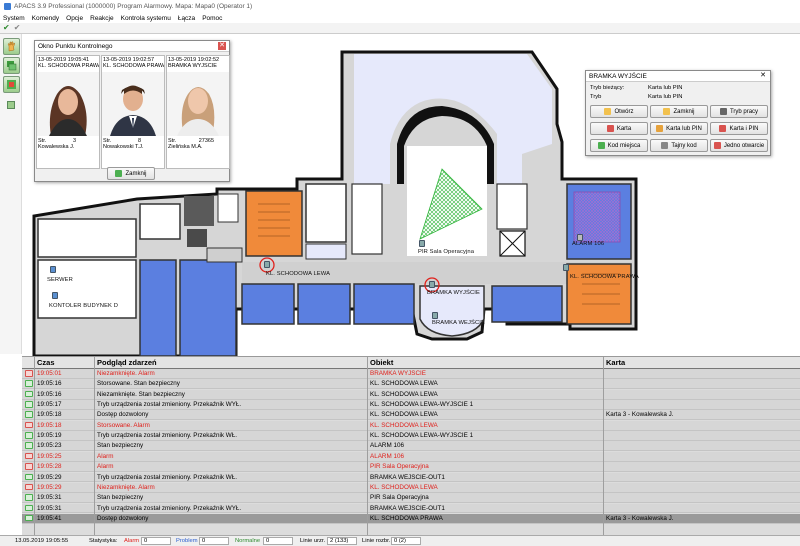  Describe the element at coordinates (7, 6) in the screenshot. I see `app-logo-icon` at that location.